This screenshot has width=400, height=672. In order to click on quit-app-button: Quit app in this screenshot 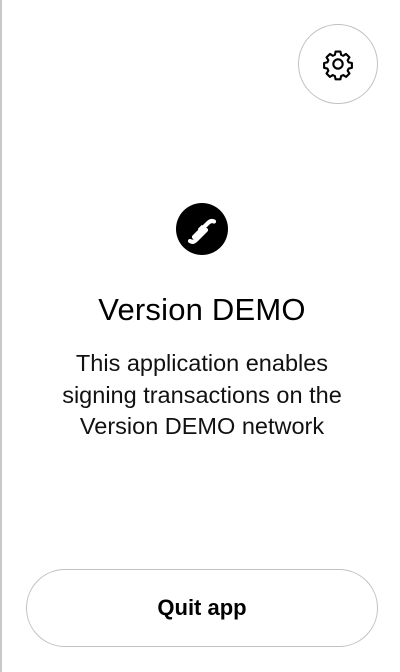, I will do `click(202, 608)`.